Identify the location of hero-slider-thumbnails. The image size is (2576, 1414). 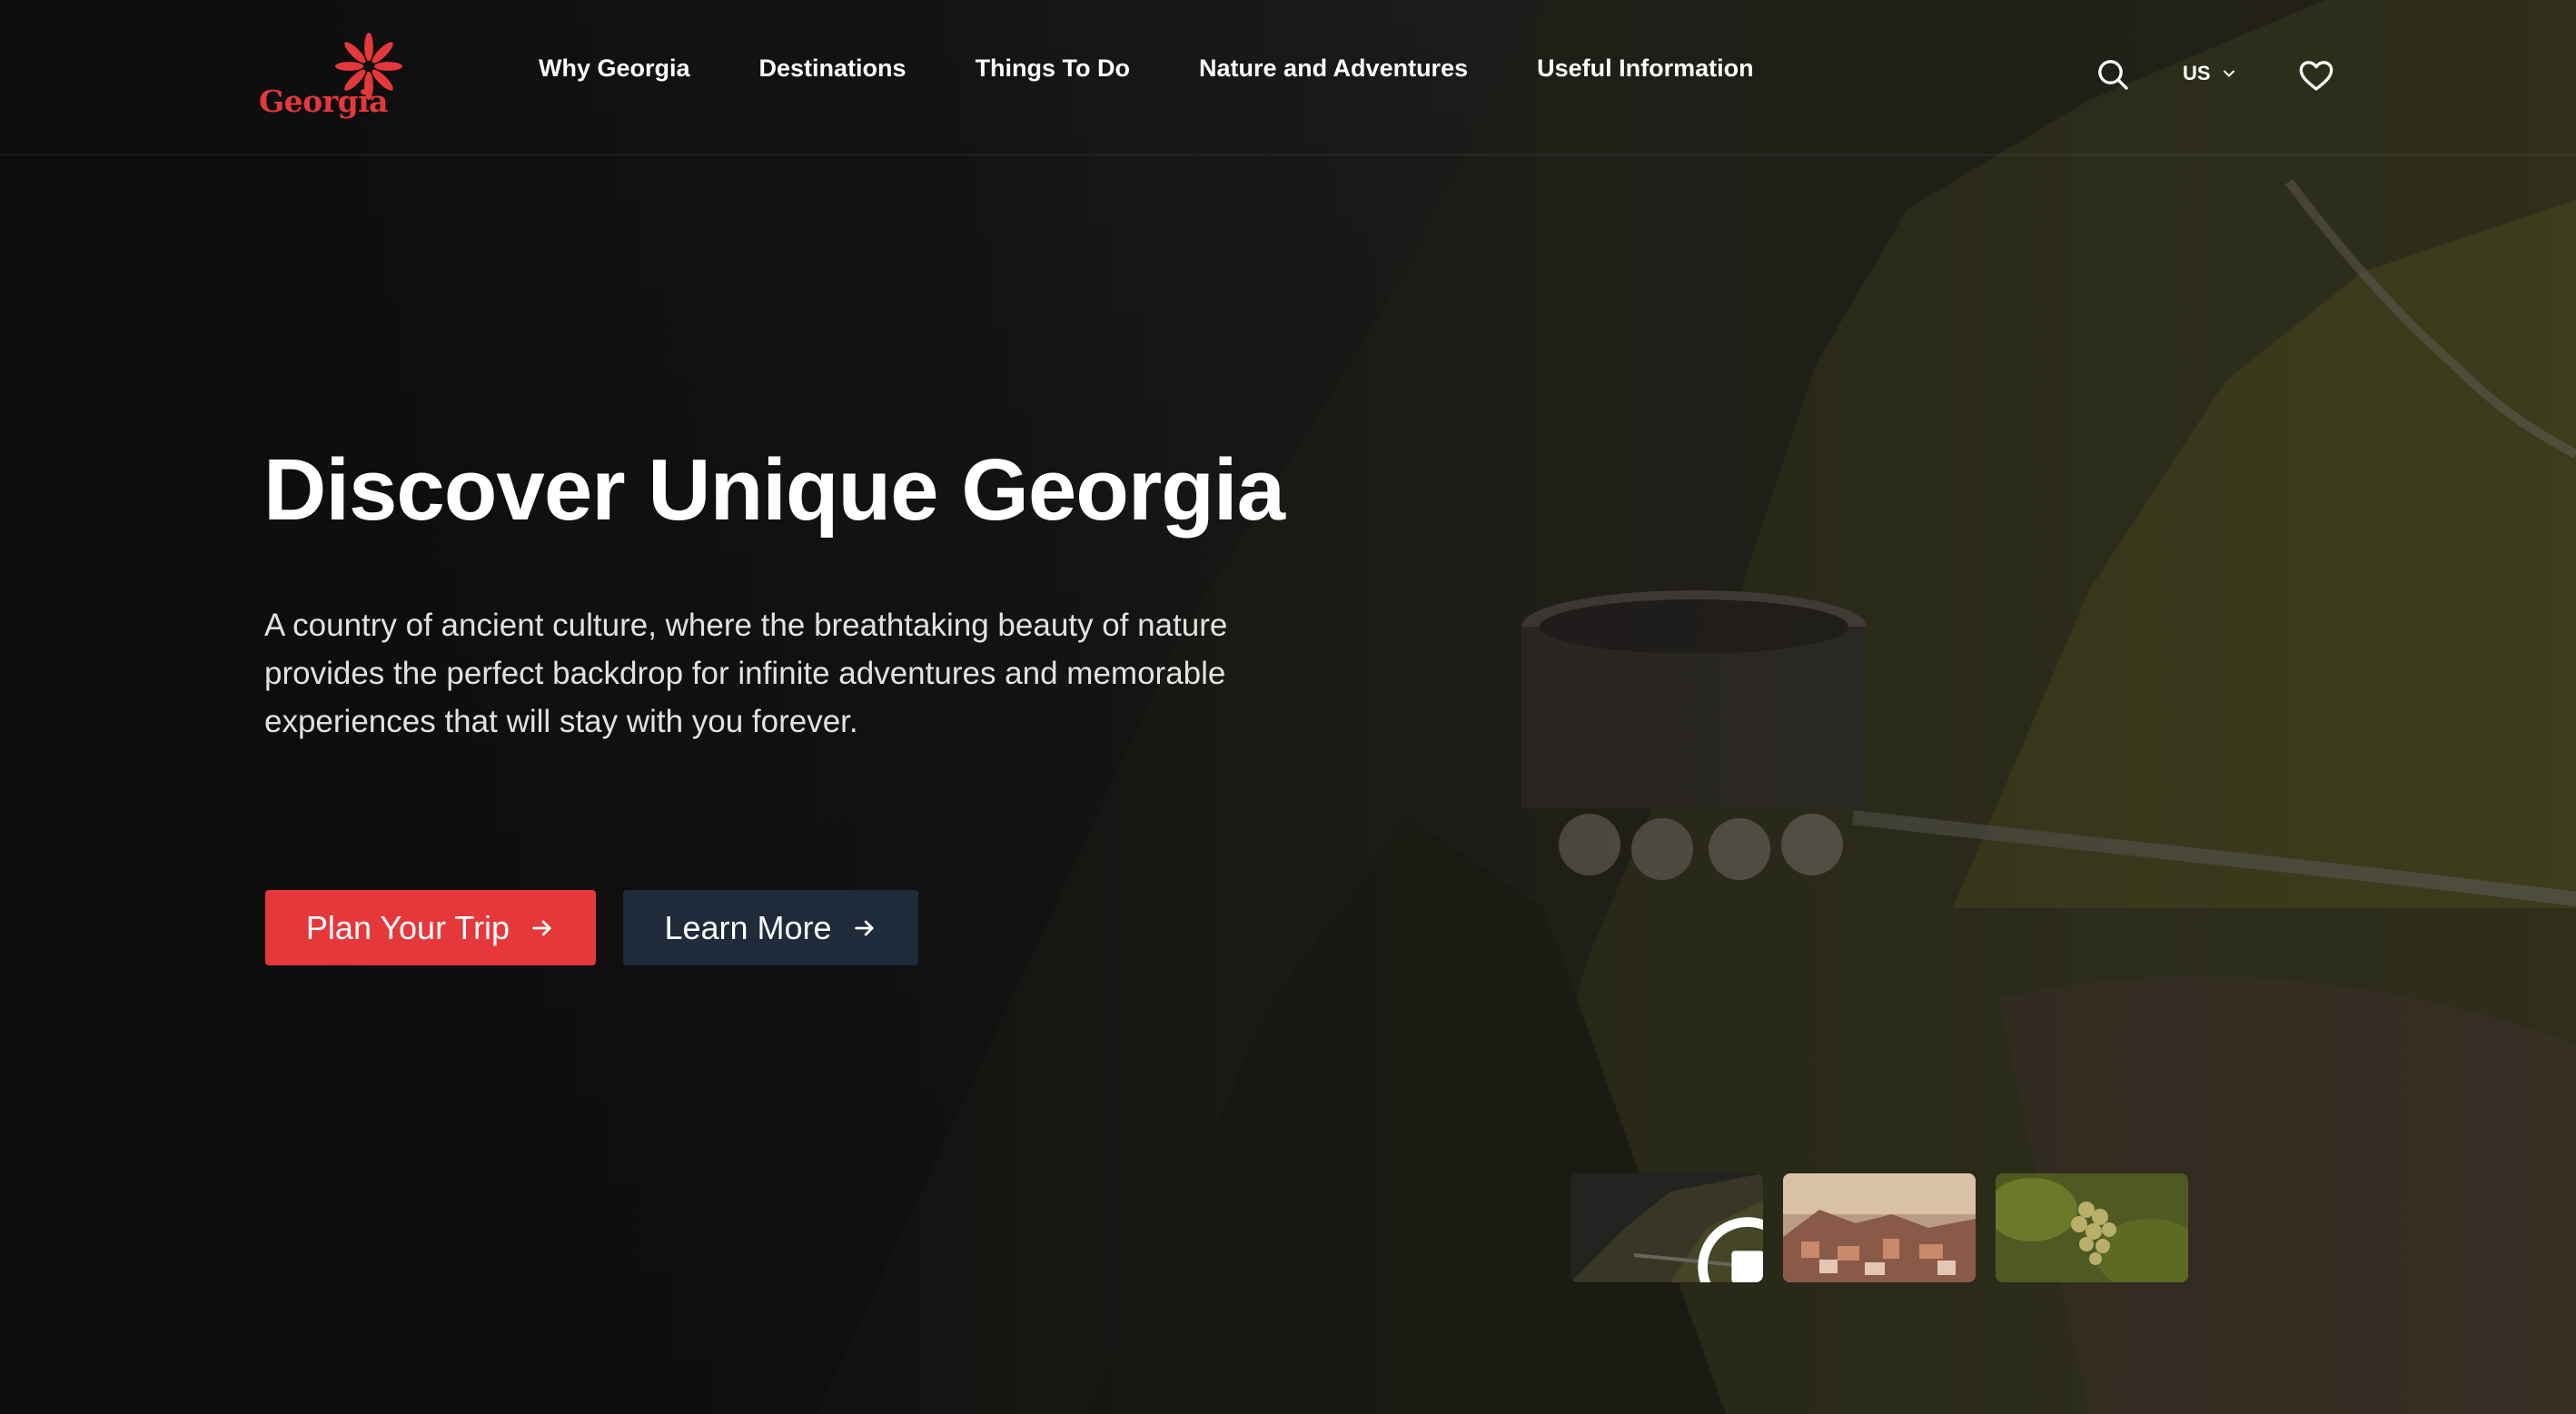
(1879, 1227).